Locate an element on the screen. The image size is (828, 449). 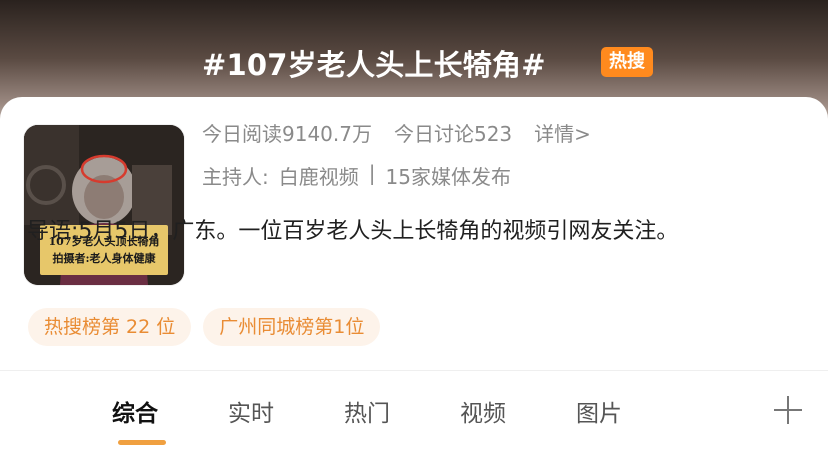
host-name: 白鹿视频 is located at coordinates (319, 175).